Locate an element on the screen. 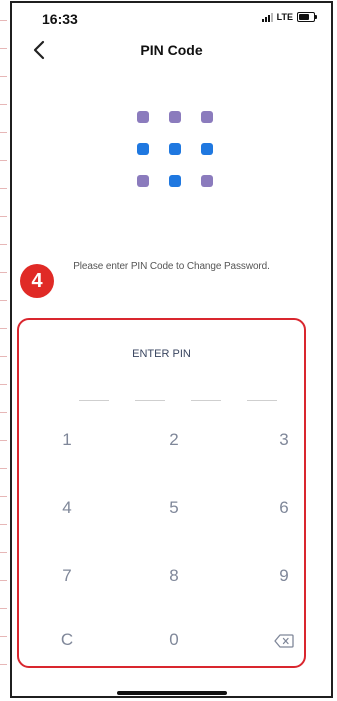  signal-icon is located at coordinates (267, 17).